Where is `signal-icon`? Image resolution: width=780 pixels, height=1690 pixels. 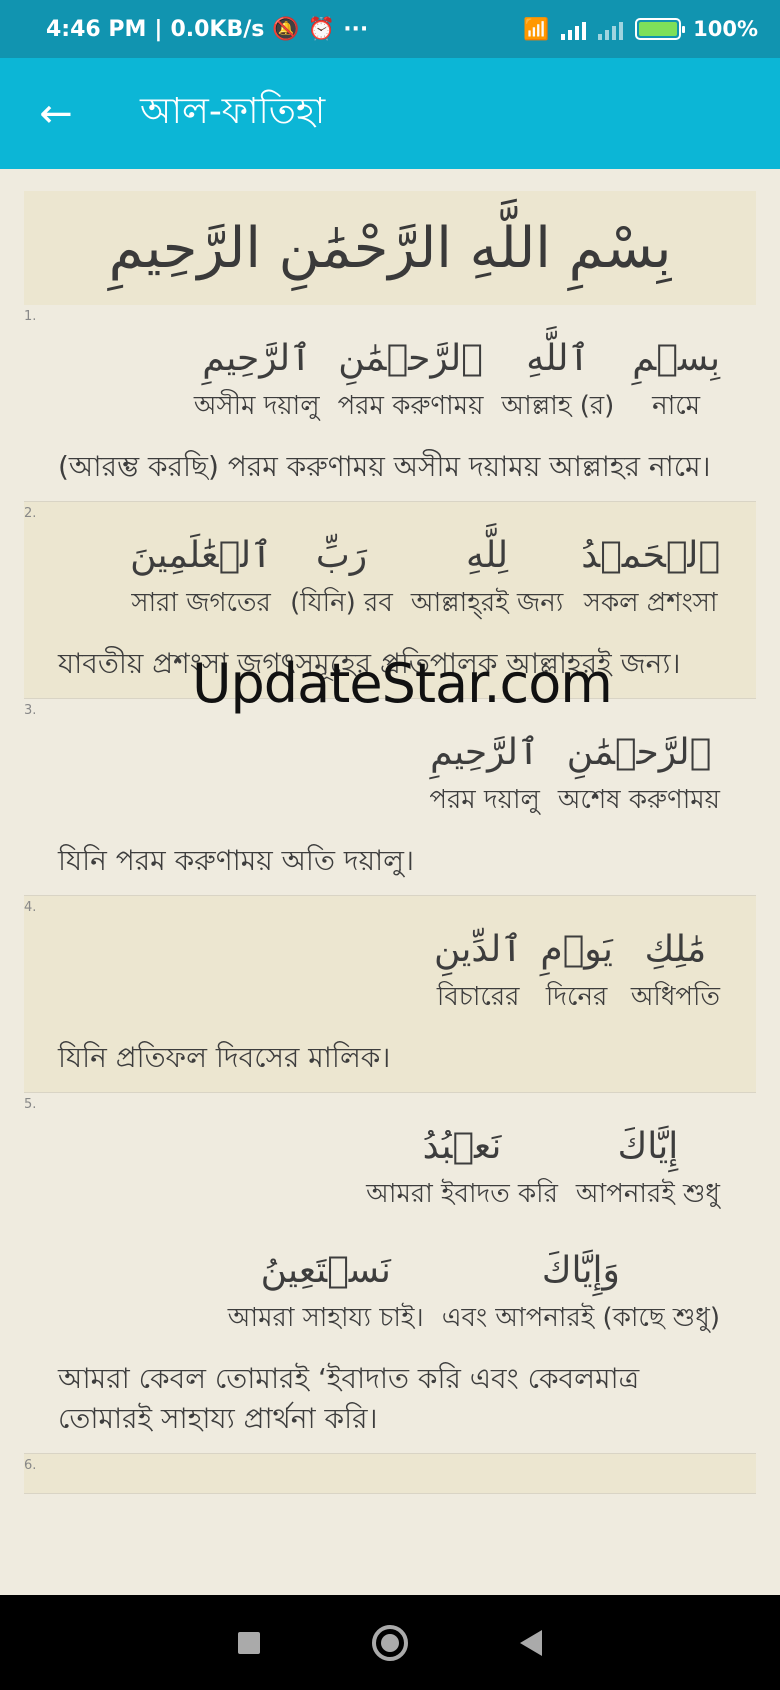 signal-icon is located at coordinates (574, 29).